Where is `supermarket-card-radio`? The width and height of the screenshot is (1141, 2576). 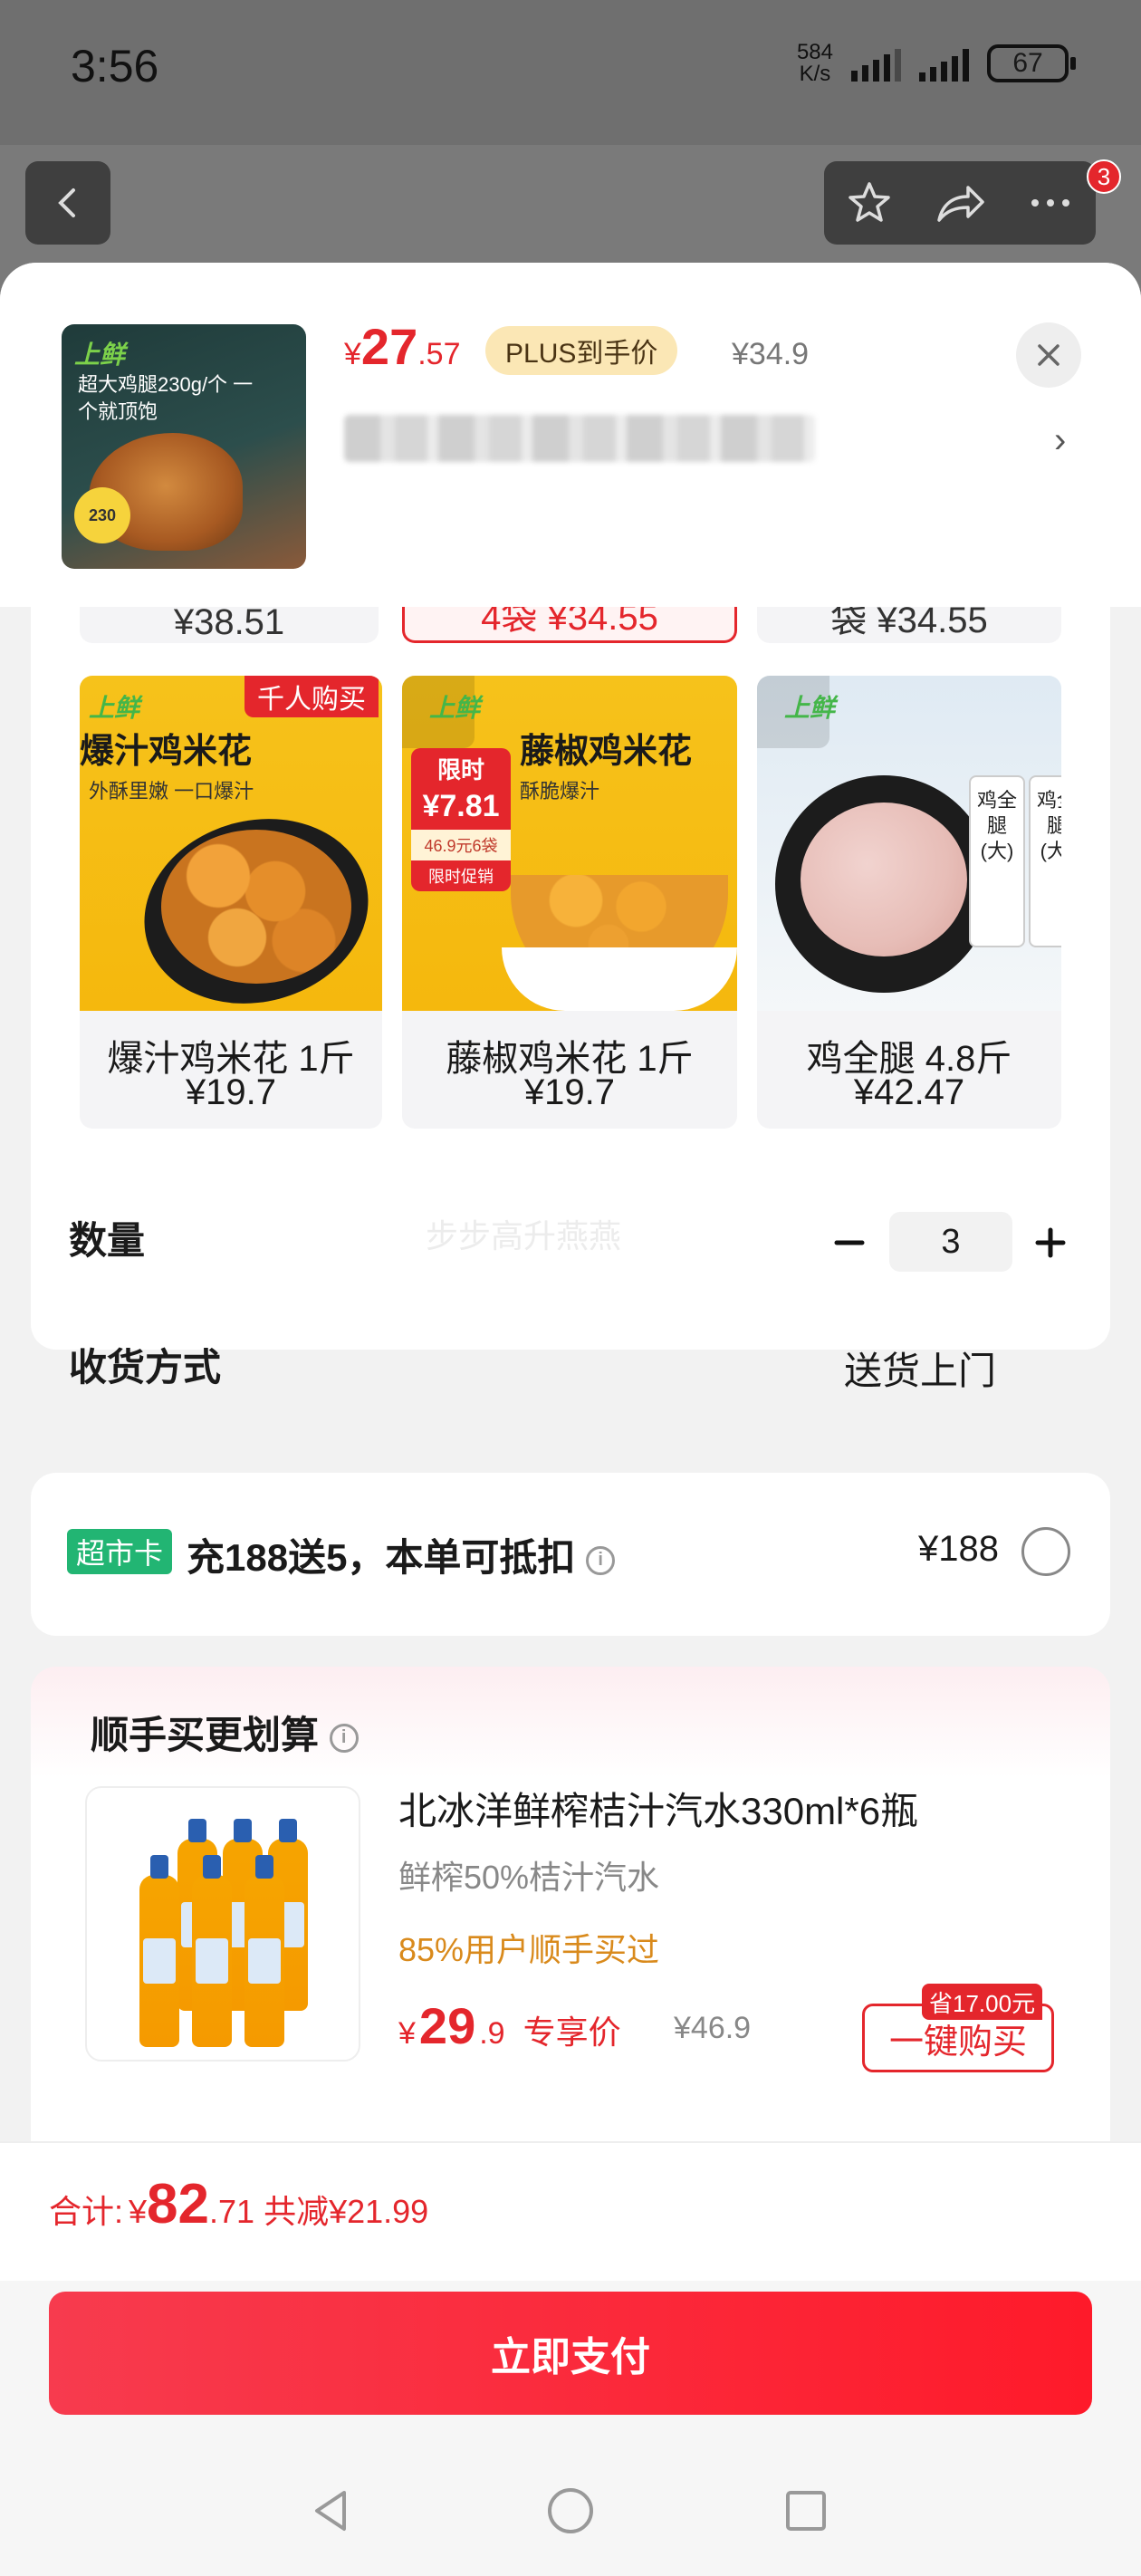
supermarket-card-radio is located at coordinates (1046, 1551).